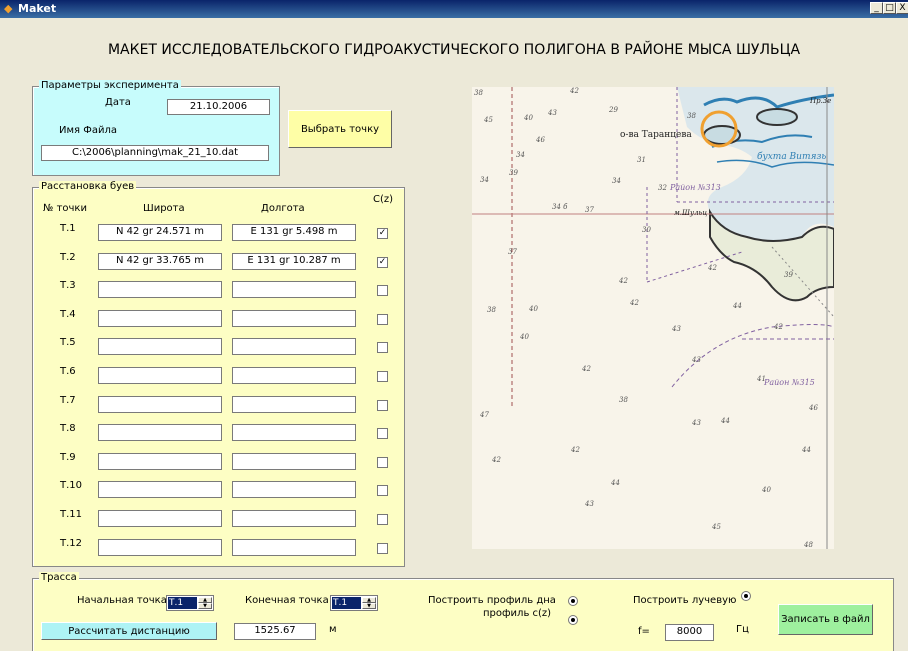  I want to click on buoys-legend: Расстановка буев, so click(88, 186).